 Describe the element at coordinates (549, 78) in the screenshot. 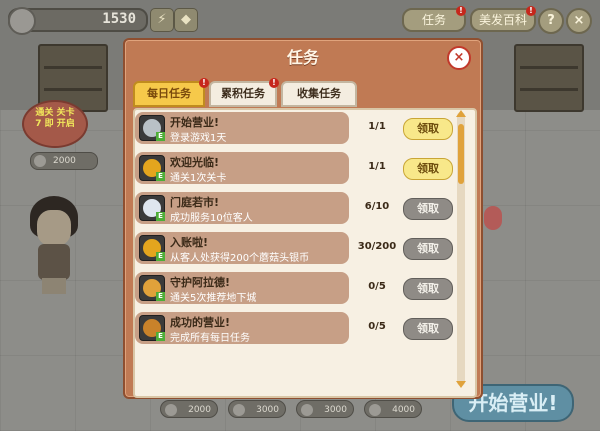

I see `right-shelf` at that location.